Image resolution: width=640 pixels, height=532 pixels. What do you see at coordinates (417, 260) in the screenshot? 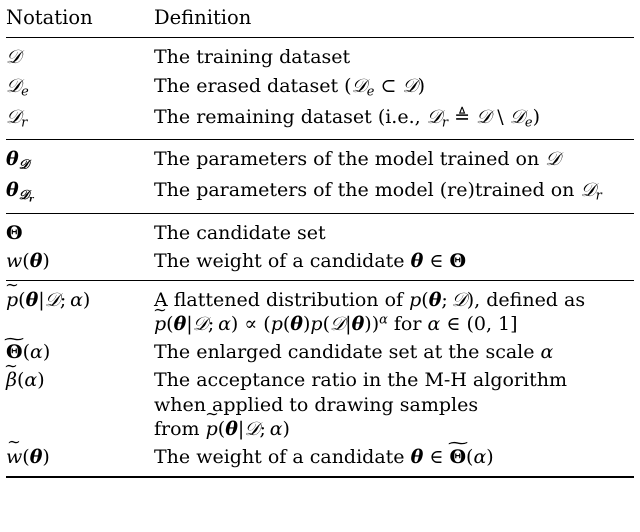
I see `inline-symbol-theta: θ` at bounding box center [417, 260].